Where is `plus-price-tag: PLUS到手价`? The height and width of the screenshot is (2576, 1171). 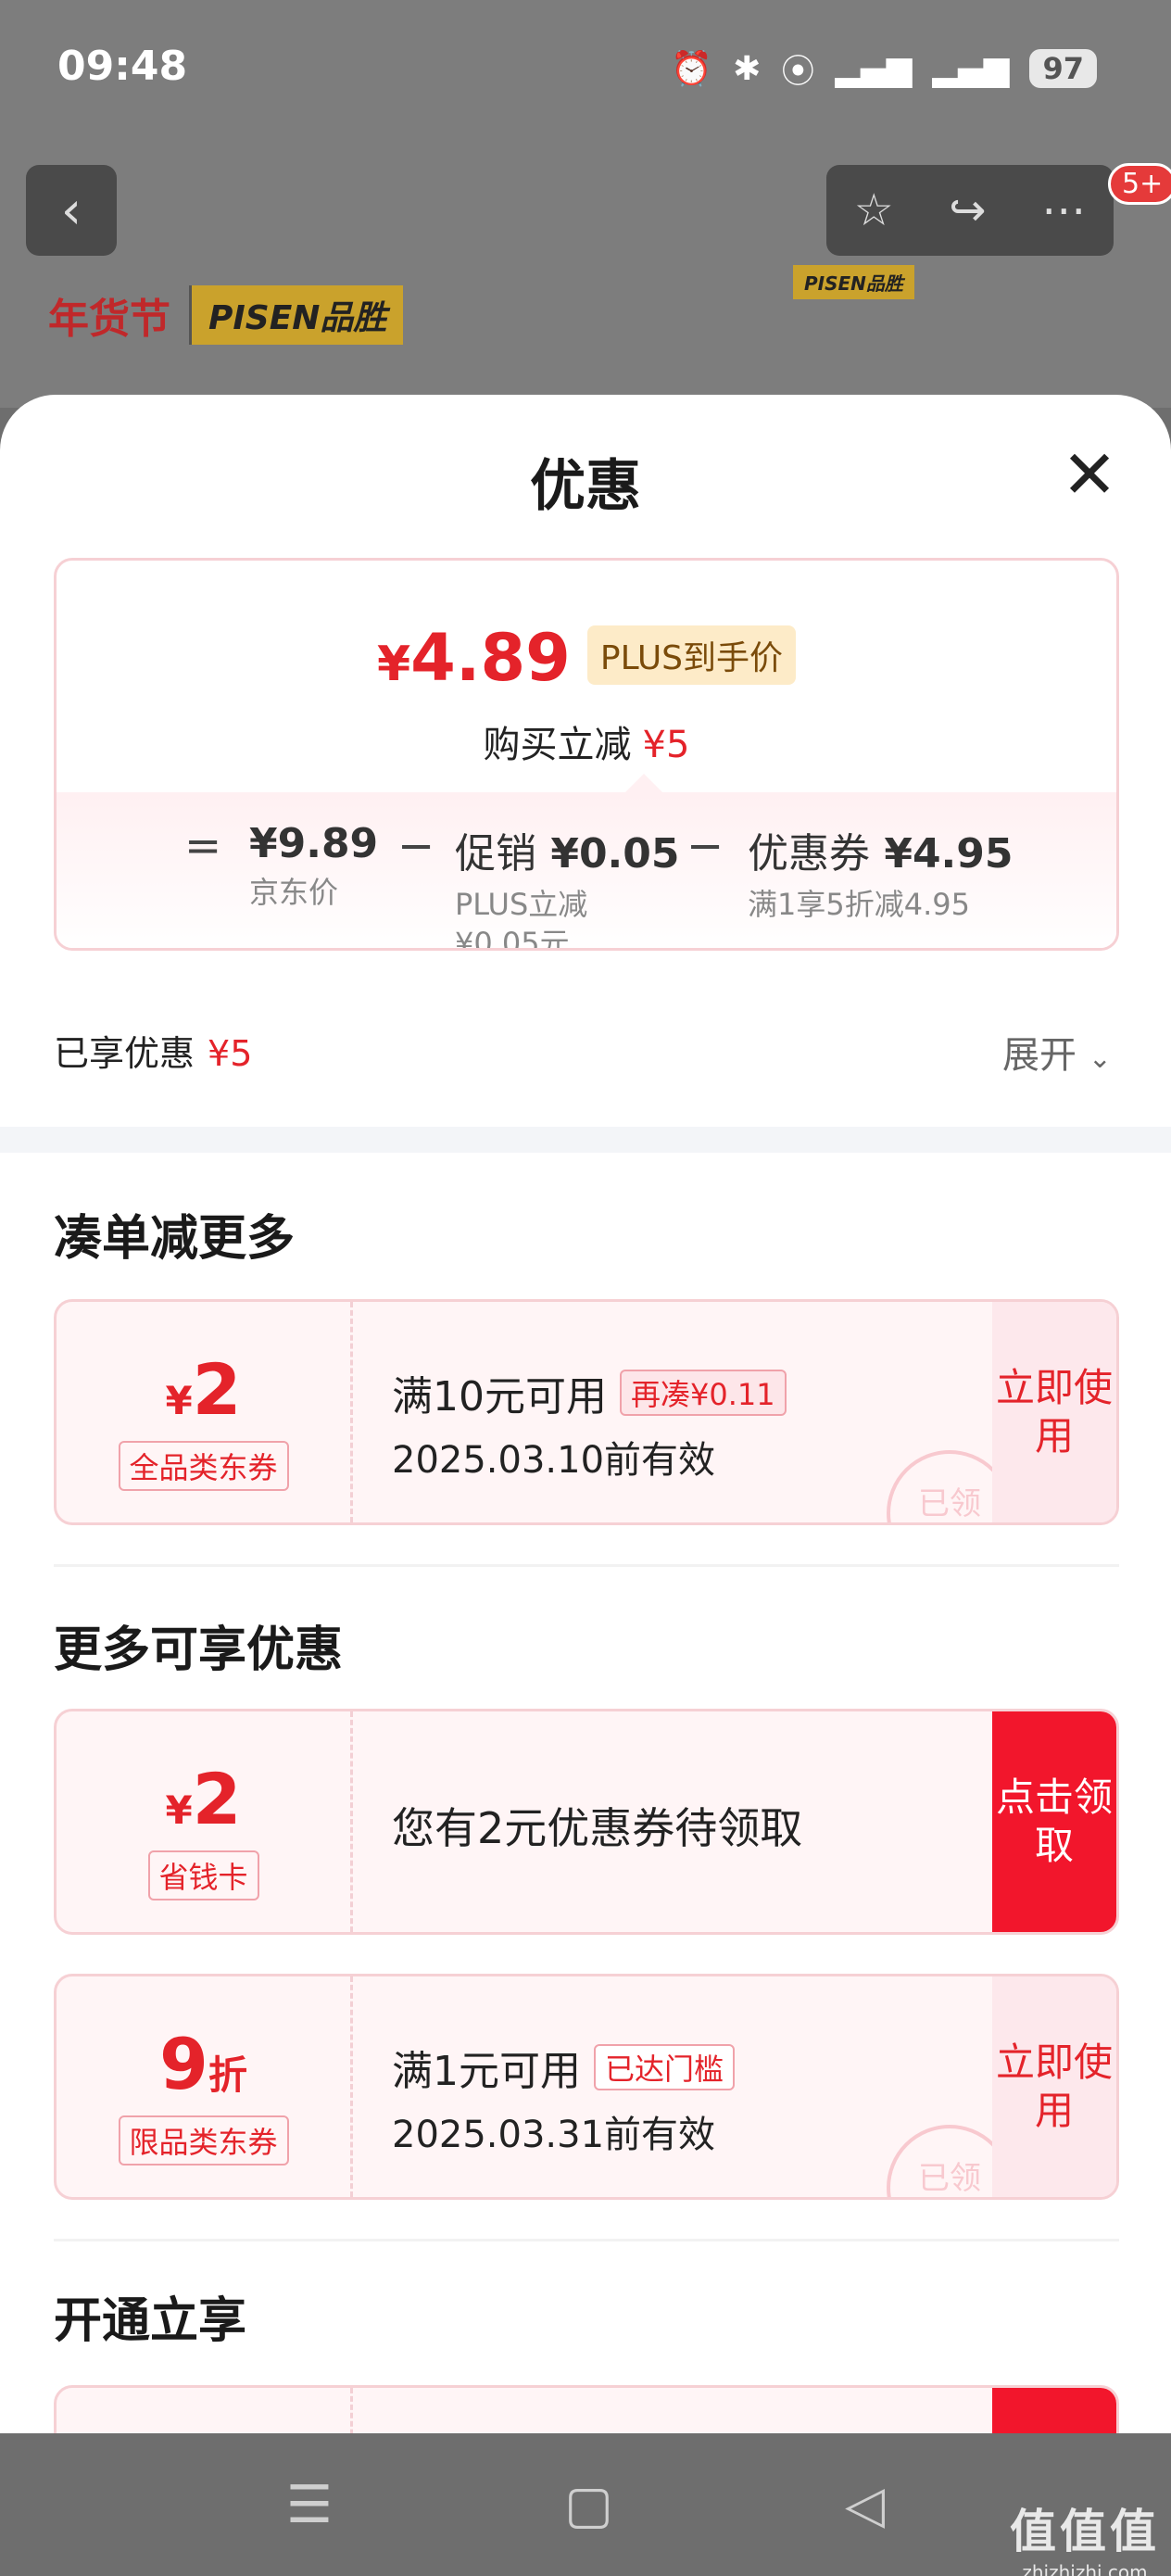 plus-price-tag: PLUS到手价 is located at coordinates (692, 655).